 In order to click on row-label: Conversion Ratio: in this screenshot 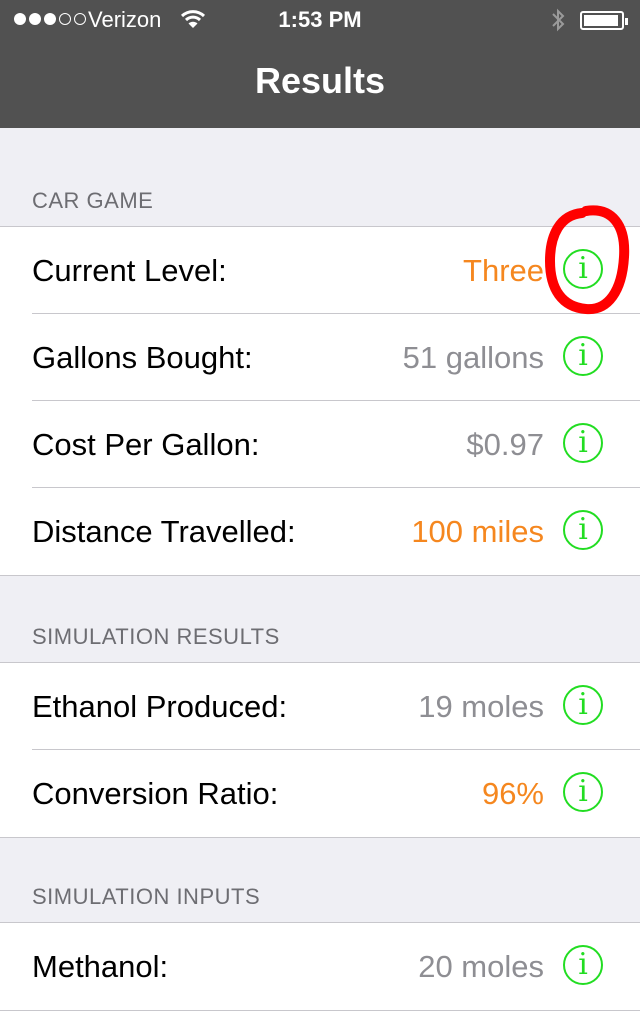, I will do `click(155, 793)`.